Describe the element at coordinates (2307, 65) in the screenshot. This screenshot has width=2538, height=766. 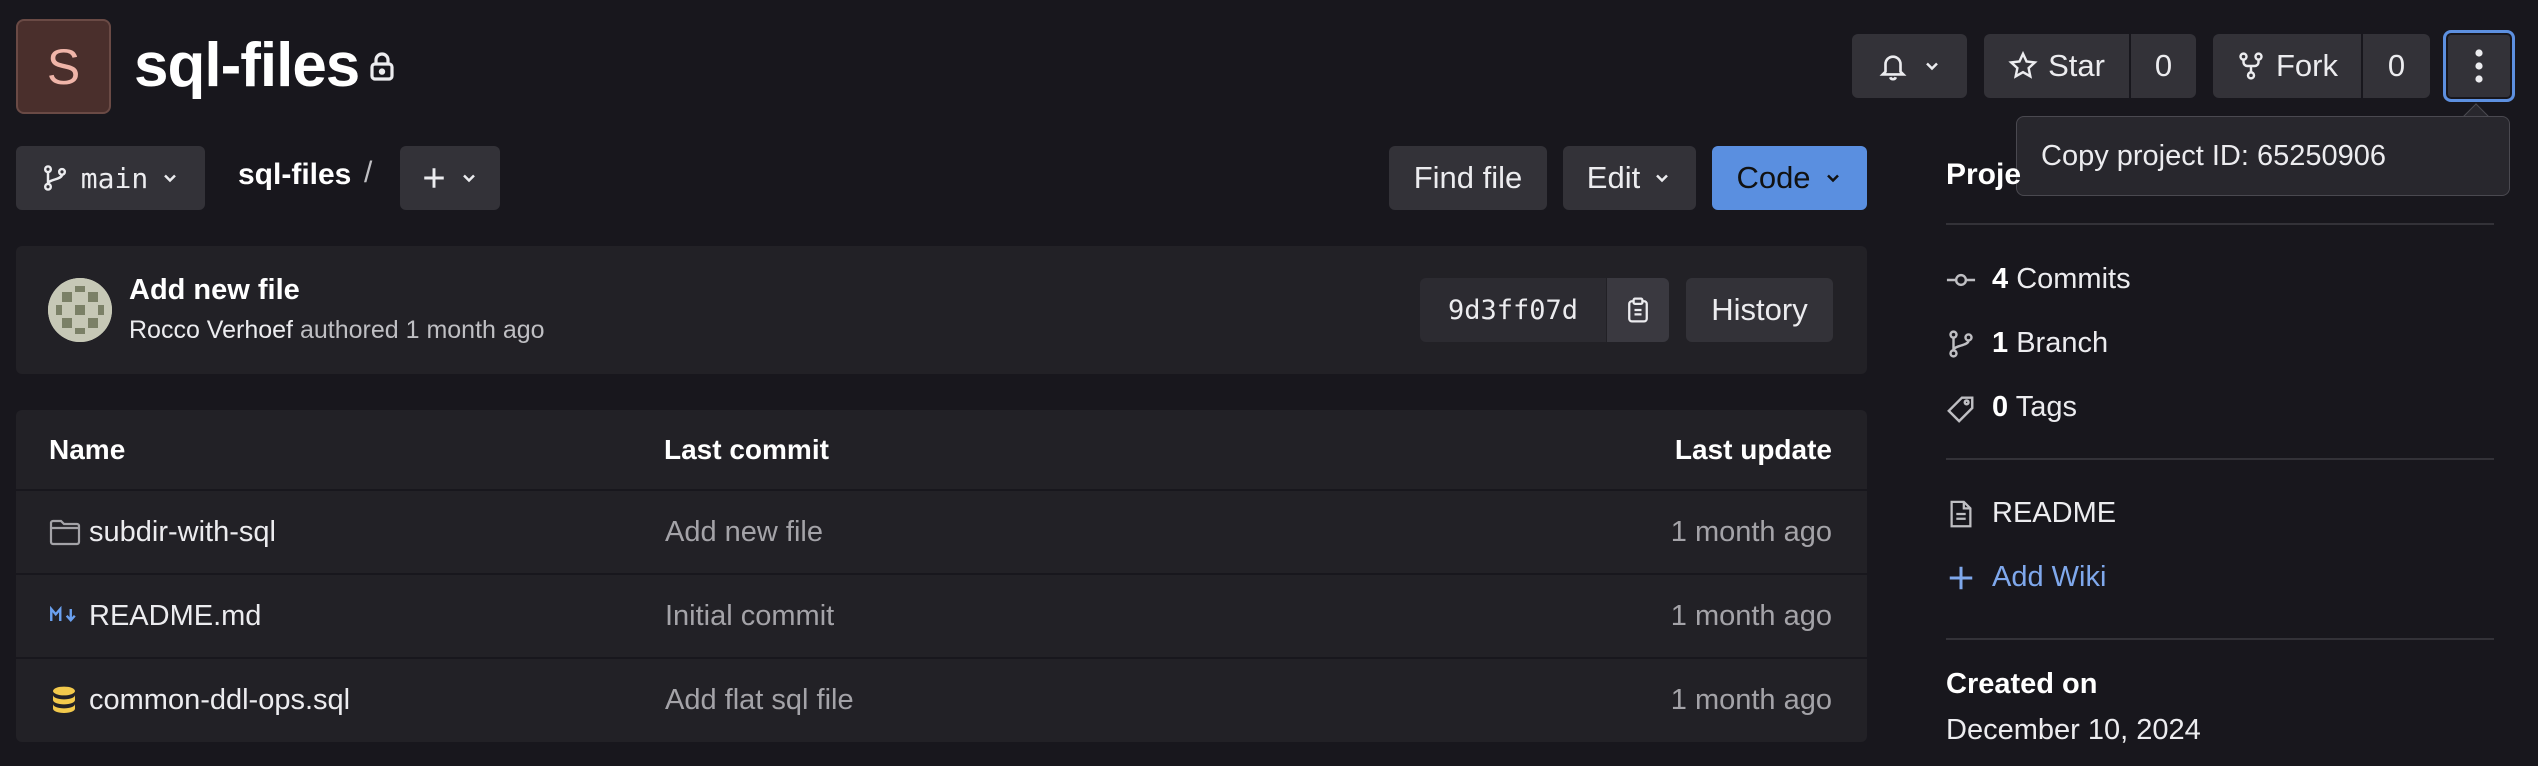
I see `fork-label: Fork` at that location.